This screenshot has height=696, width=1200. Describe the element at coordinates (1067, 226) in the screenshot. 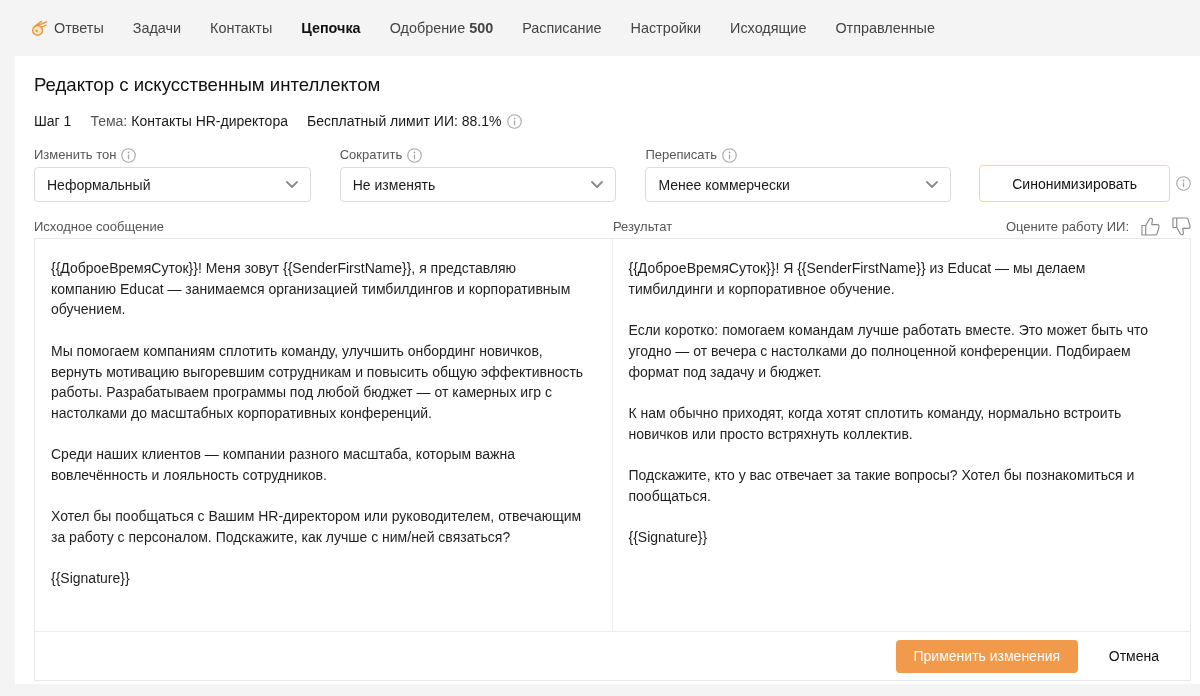

I see `rating-prompt: Оцените работу ИИ:` at that location.